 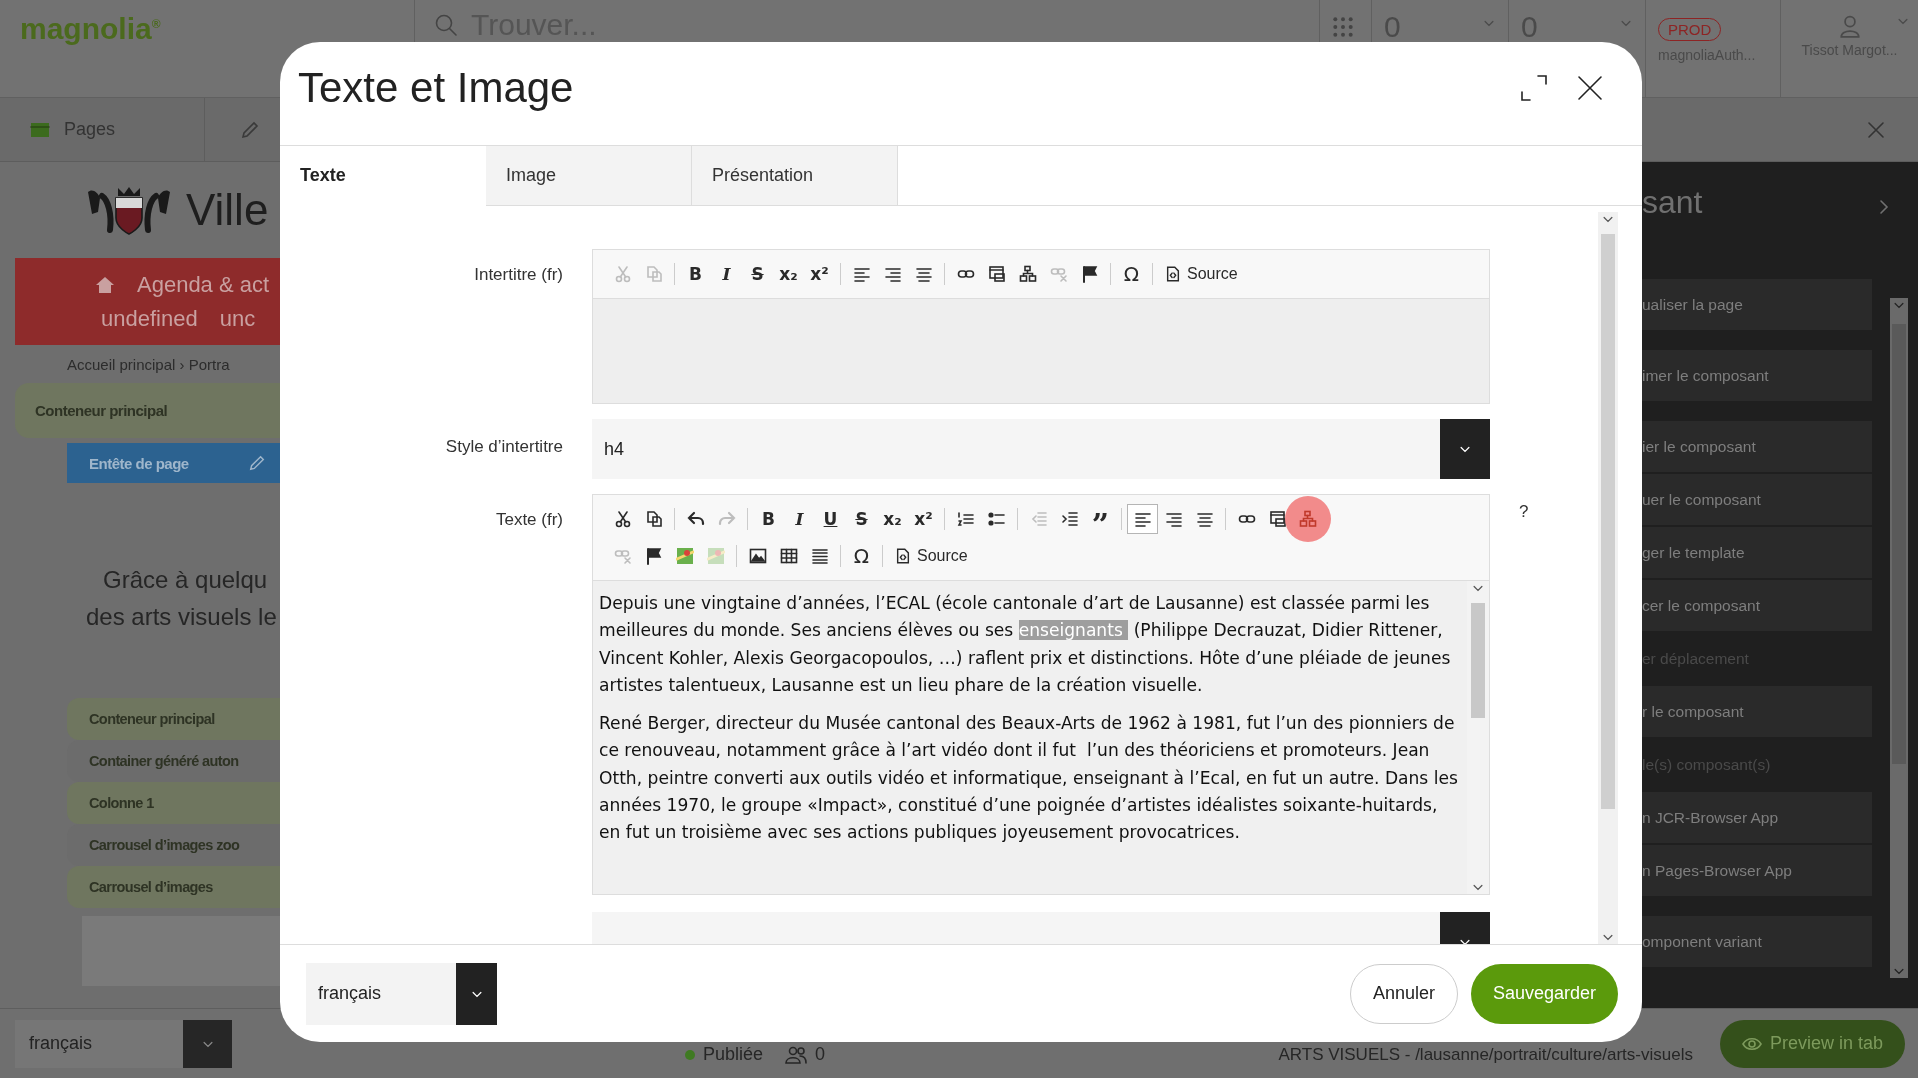 What do you see at coordinates (528, 520) in the screenshot?
I see `field-label: Texte (fr)` at bounding box center [528, 520].